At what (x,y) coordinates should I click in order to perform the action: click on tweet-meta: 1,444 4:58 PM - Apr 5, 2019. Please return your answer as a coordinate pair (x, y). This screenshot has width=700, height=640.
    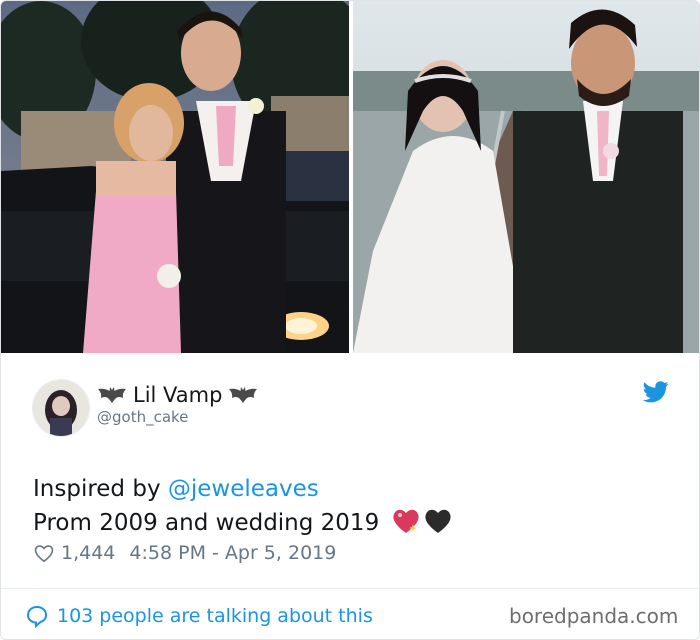
    Looking at the image, I should click on (184, 553).